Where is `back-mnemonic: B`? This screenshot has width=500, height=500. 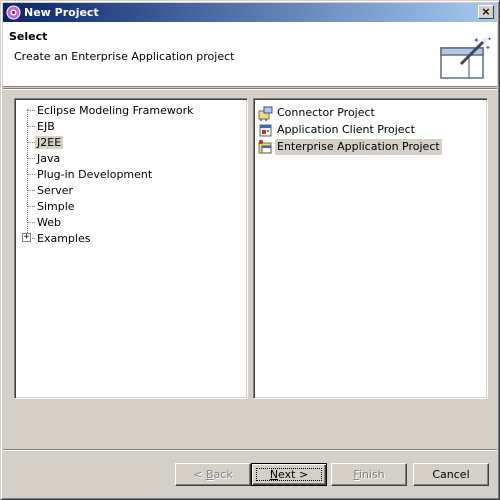 back-mnemonic: B is located at coordinates (210, 474).